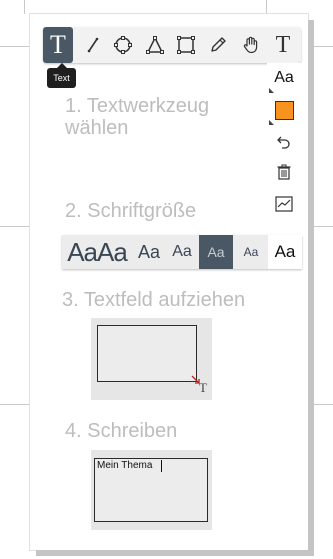 The width and height of the screenshot is (333, 559). I want to click on textfield-rect, so click(147, 353).